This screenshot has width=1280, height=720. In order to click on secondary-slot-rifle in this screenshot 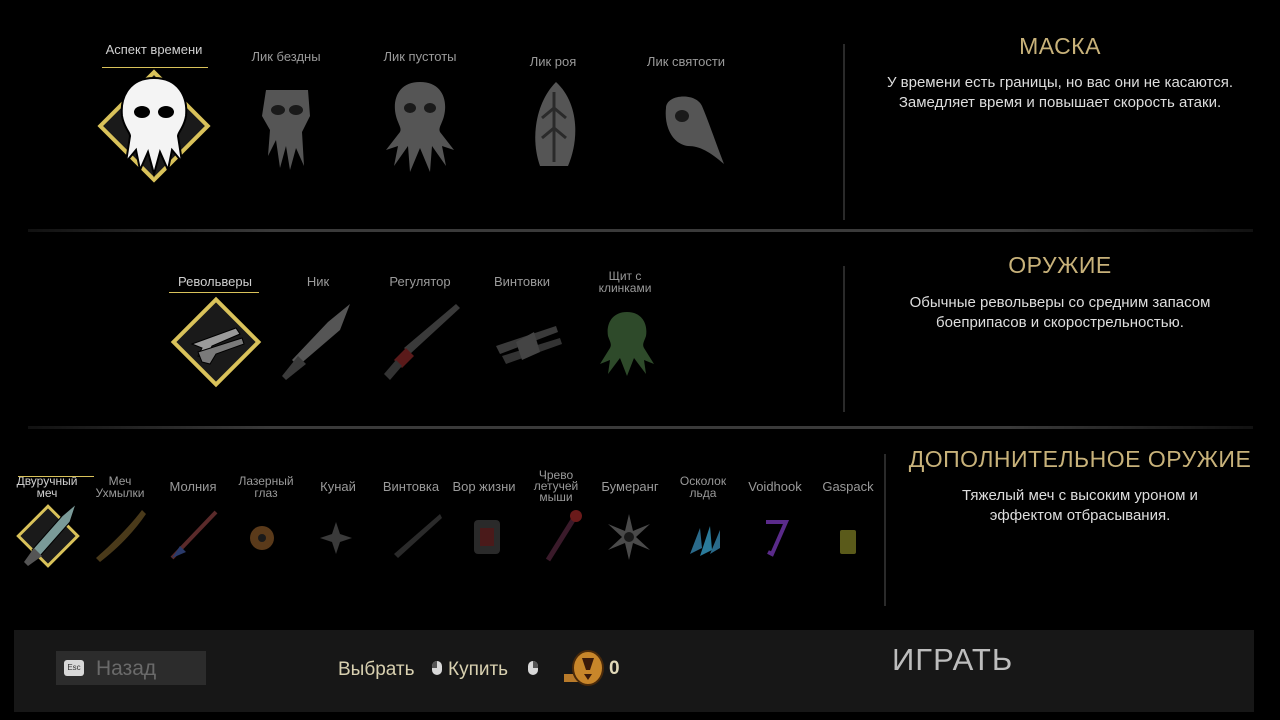, I will do `click(416, 536)`.